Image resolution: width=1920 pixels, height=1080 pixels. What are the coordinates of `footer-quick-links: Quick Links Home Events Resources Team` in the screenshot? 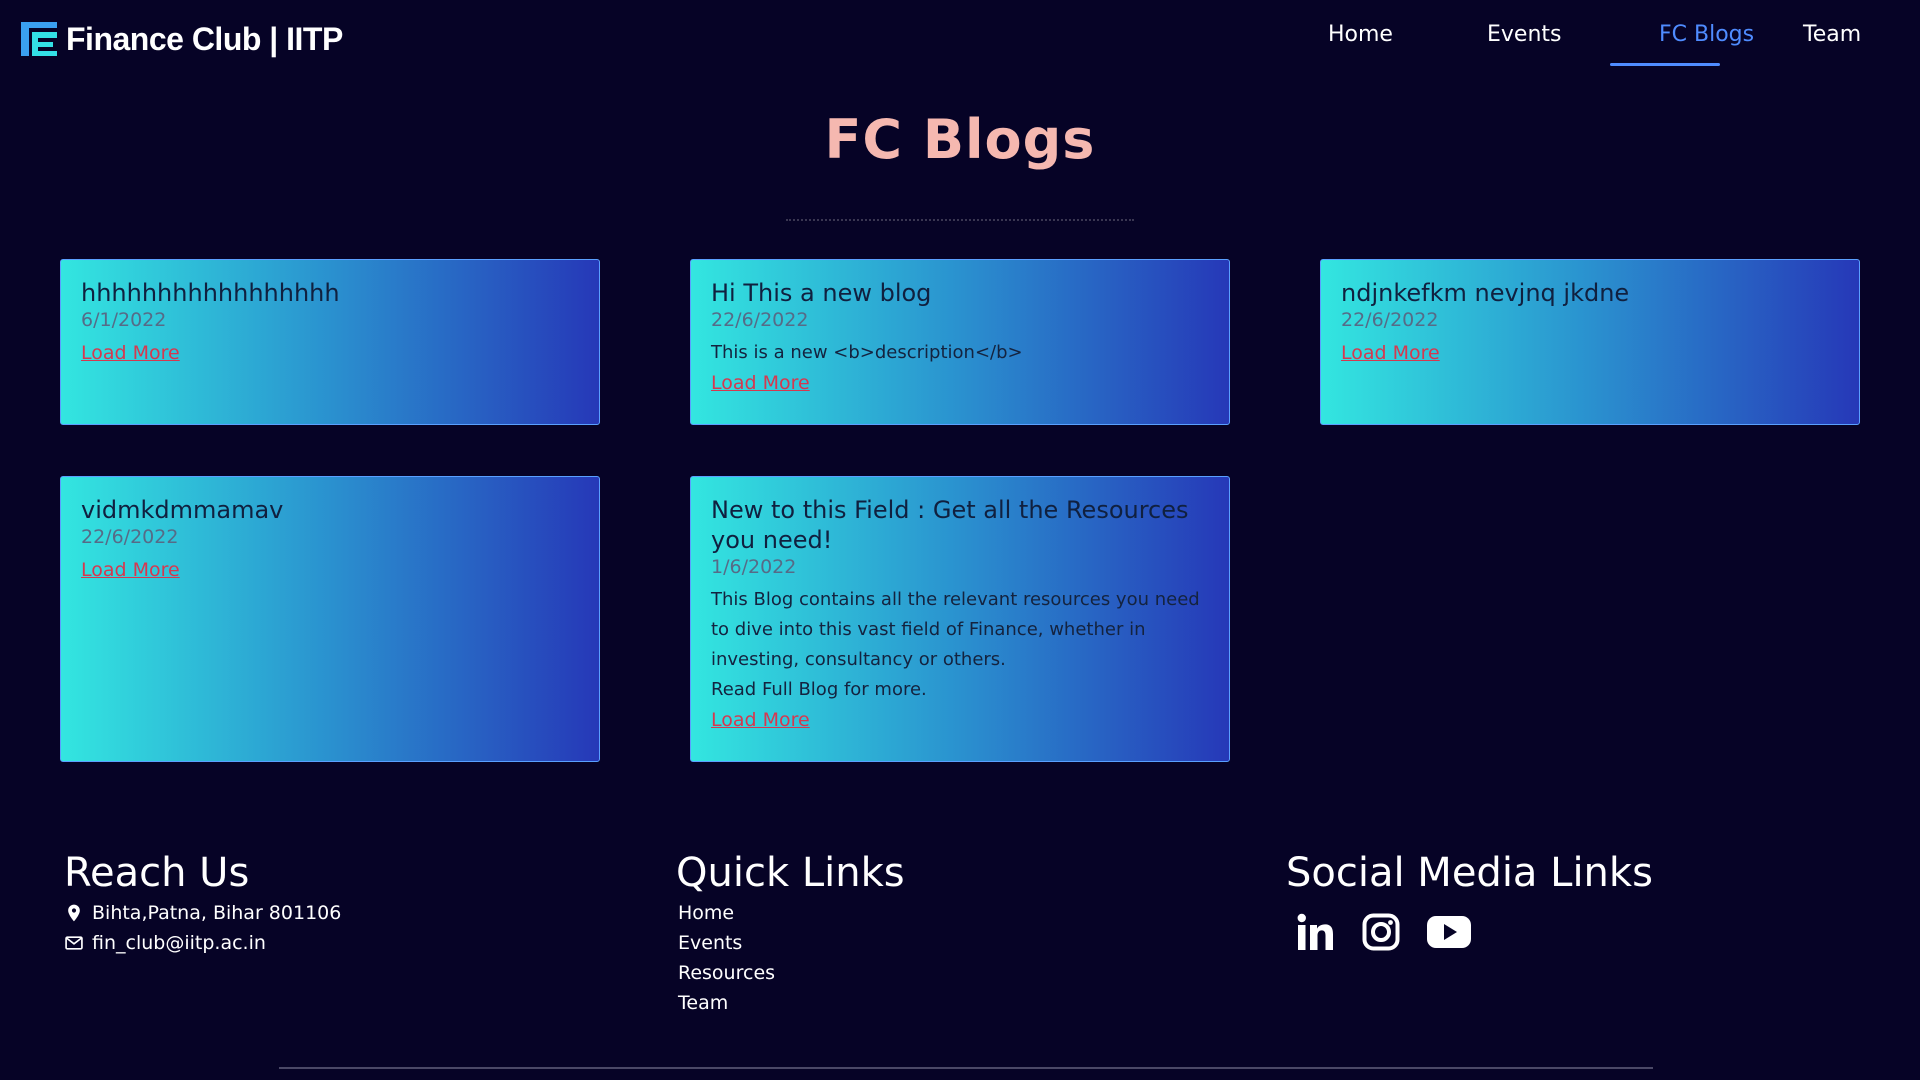 It's located at (790, 933).